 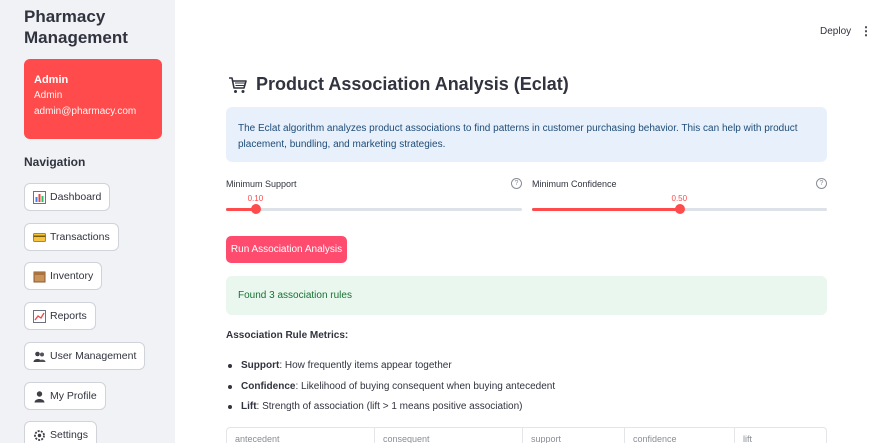 I want to click on nav-settings-button: Settings, so click(x=60, y=432).